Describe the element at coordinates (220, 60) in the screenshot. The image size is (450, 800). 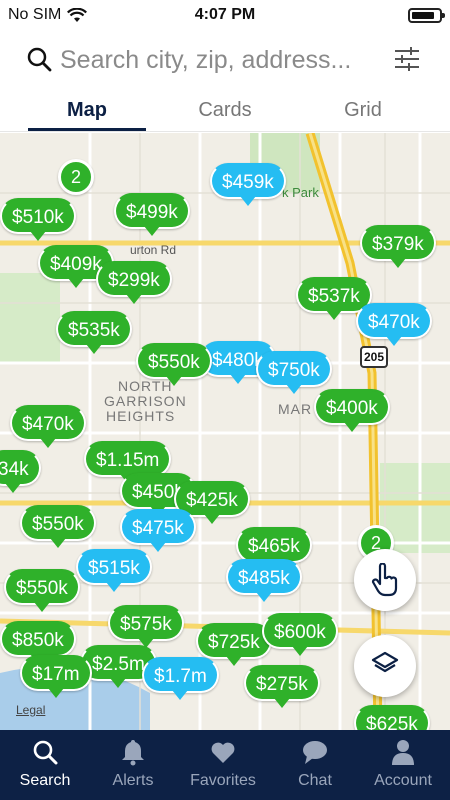
I see `search-input` at that location.